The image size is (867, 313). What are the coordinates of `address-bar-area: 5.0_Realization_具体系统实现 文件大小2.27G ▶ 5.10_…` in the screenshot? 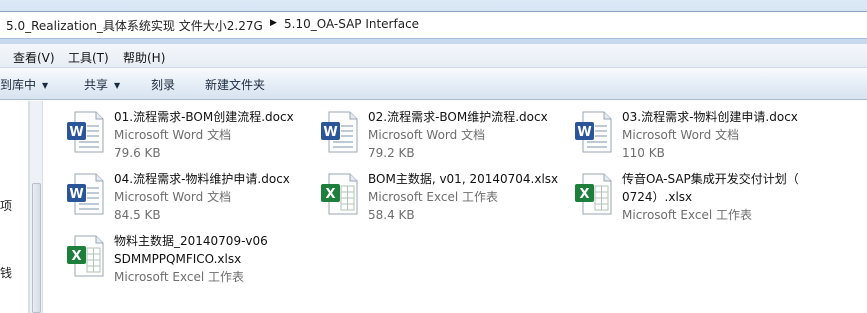 It's located at (433, 22).